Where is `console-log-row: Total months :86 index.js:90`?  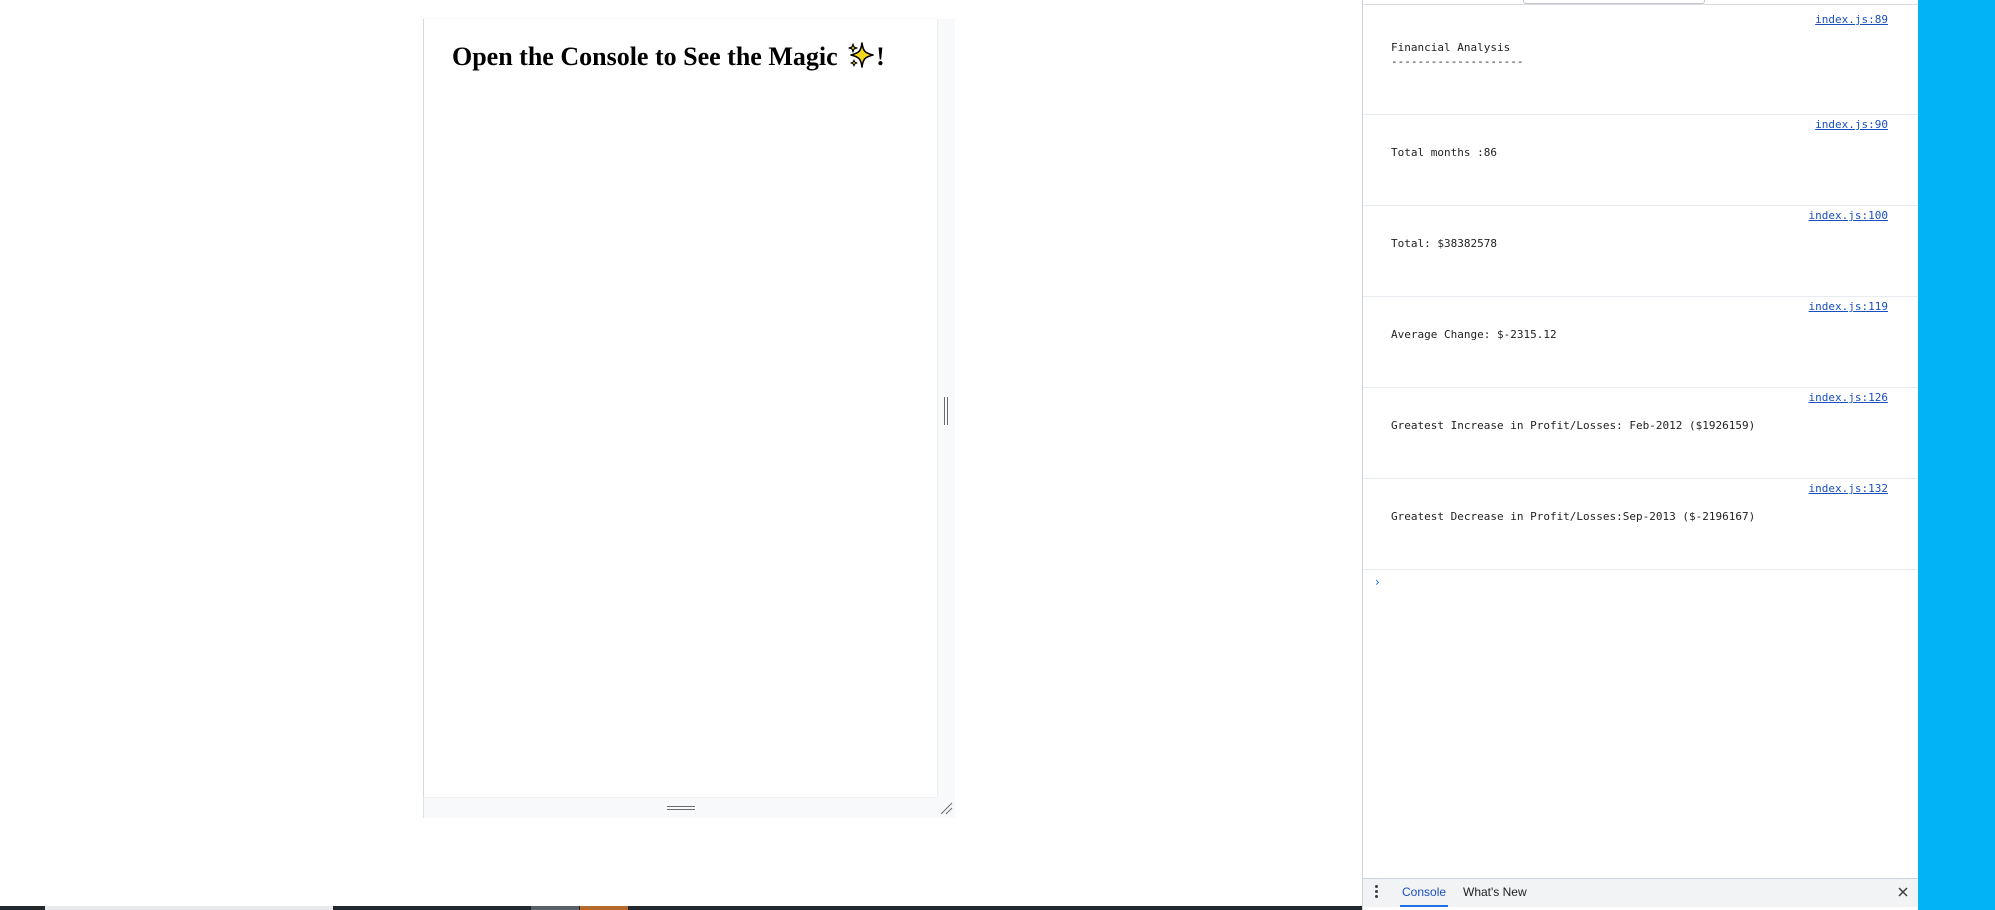 console-log-row: Total months :86 index.js:90 is located at coordinates (1640, 160).